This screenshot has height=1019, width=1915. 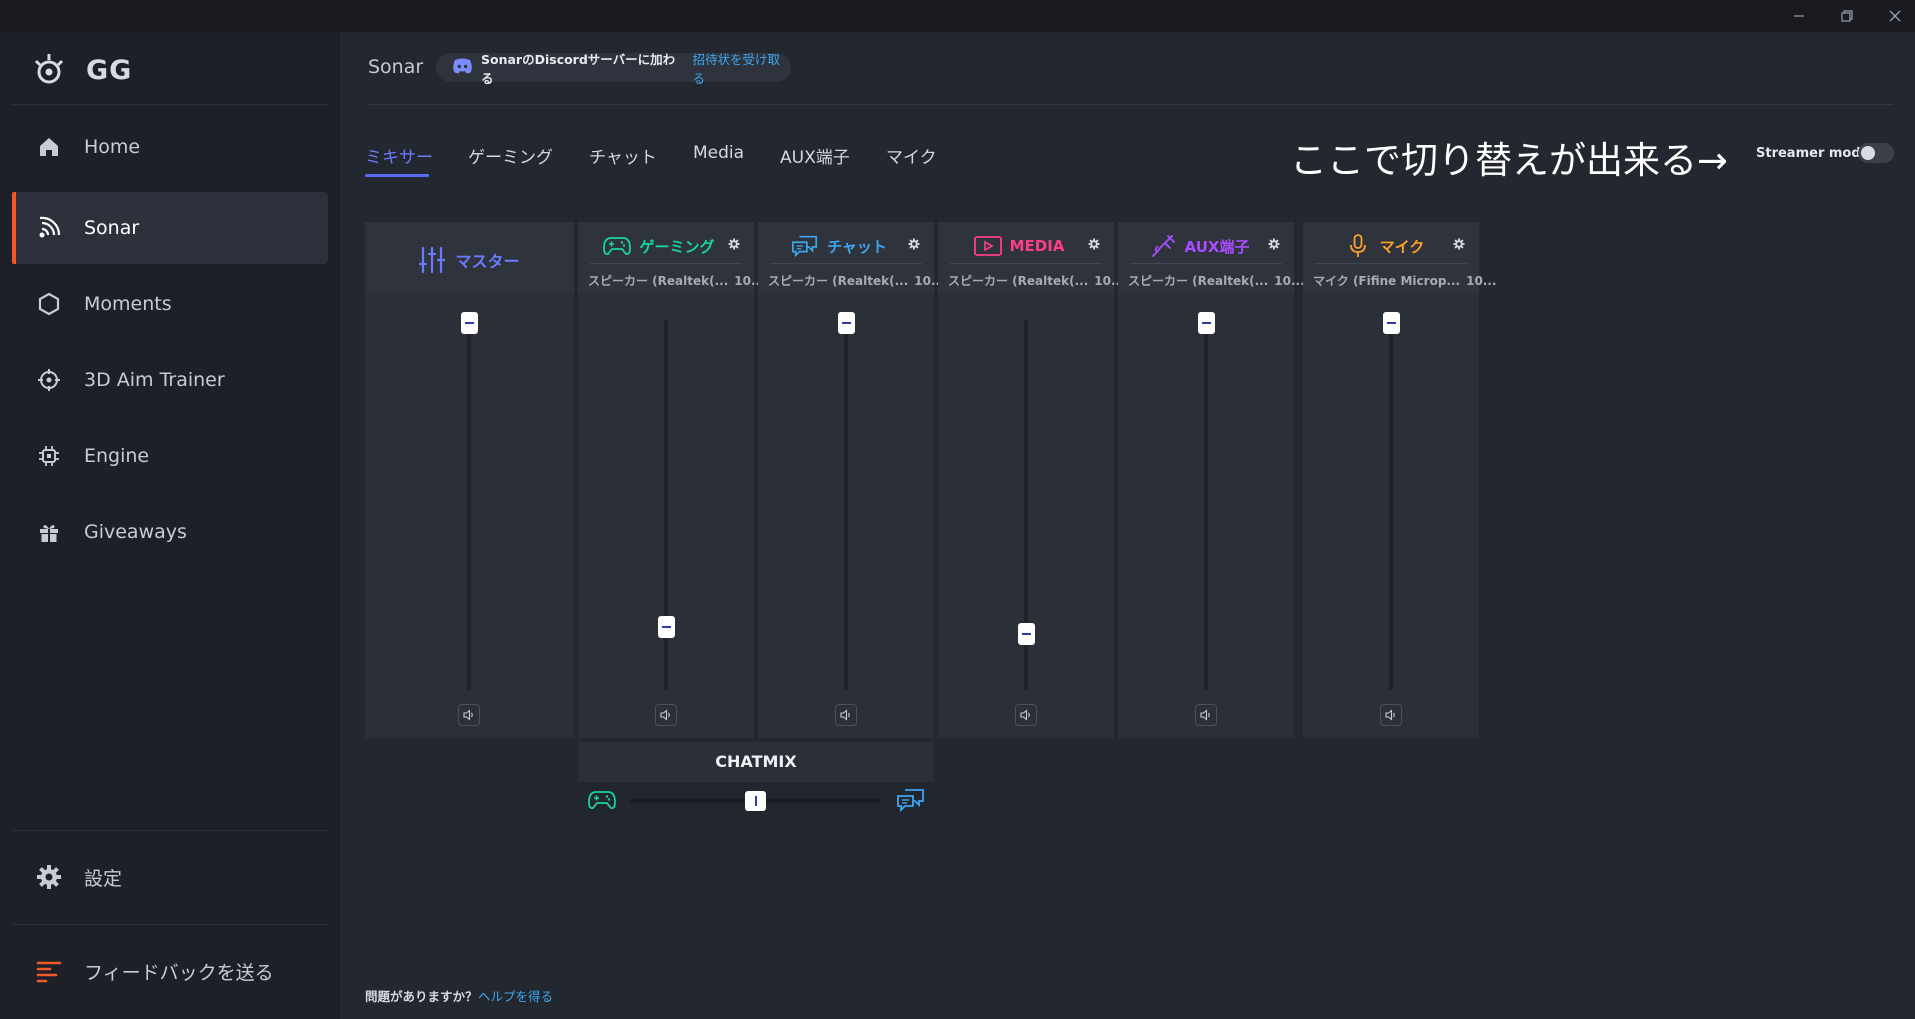 What do you see at coordinates (1893, 16) in the screenshot?
I see `close-icon` at bounding box center [1893, 16].